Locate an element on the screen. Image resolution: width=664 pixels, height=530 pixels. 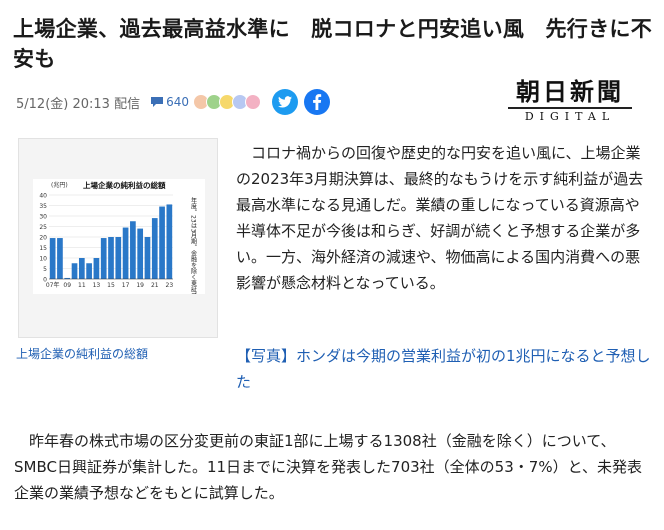
twitter-share-button is located at coordinates (284, 102).